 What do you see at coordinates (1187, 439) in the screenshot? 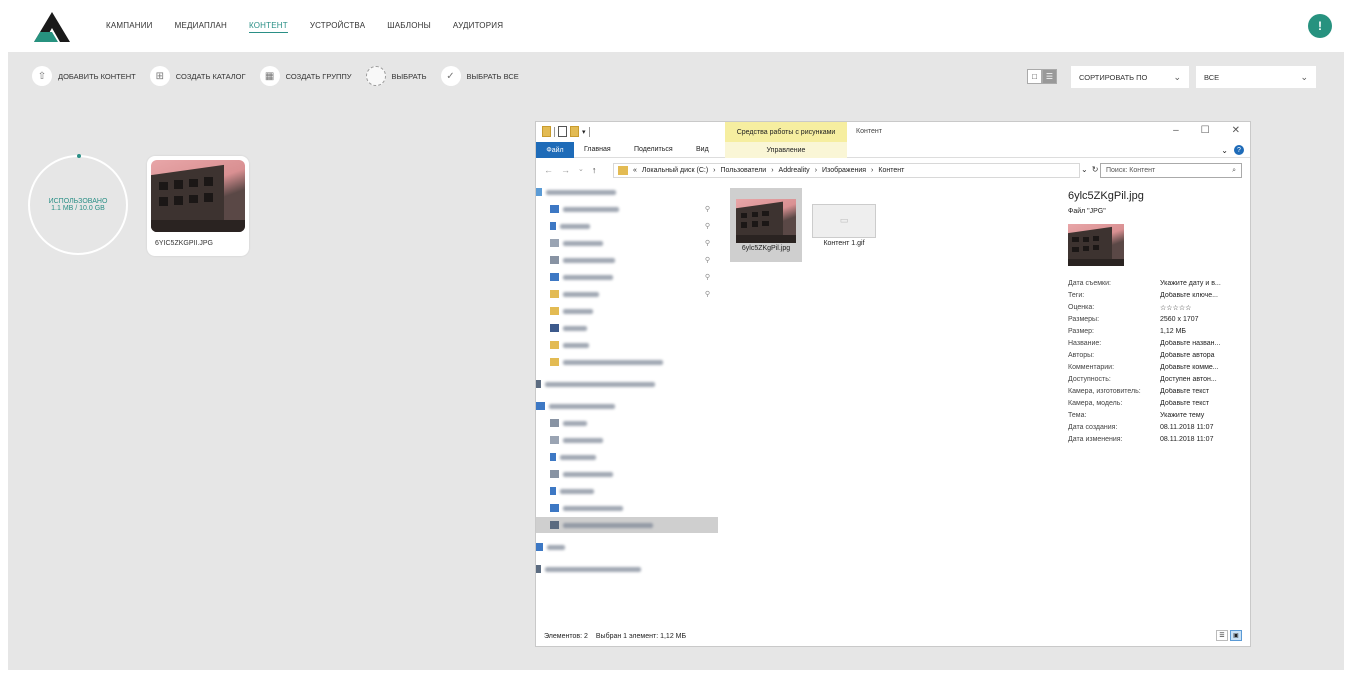
I see `property-value: 08.11.2018 11:07` at bounding box center [1187, 439].